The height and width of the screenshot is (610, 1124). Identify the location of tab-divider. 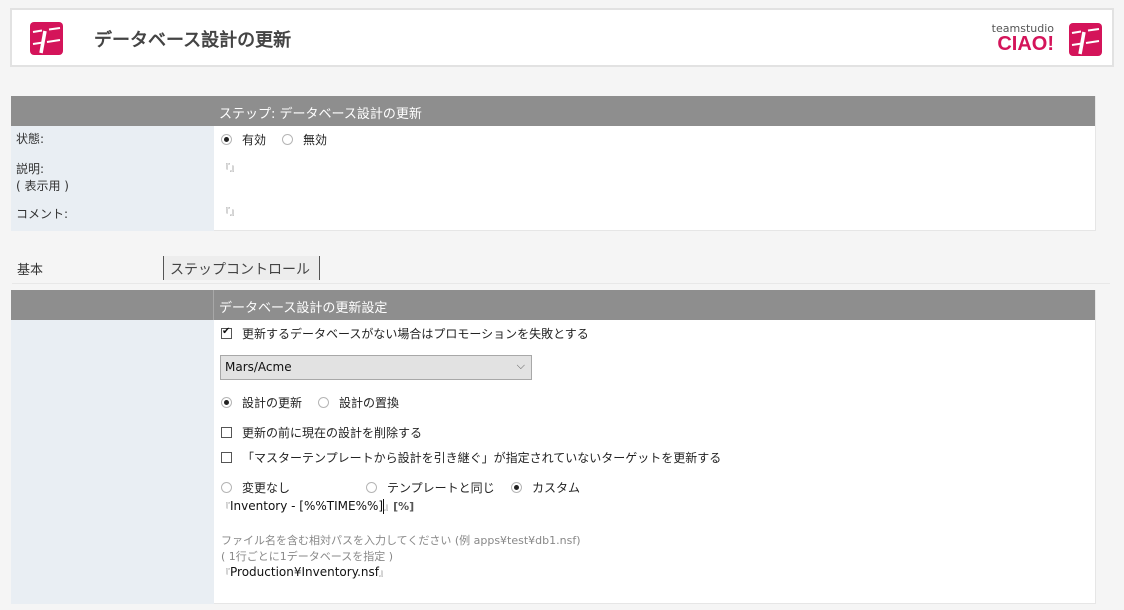
(561, 283).